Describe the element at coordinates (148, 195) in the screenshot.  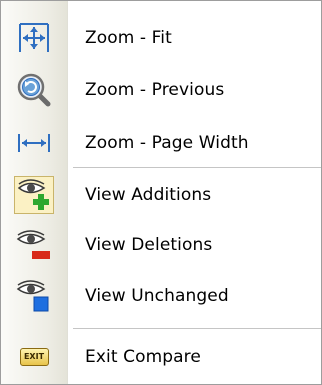
I see `menu-item-label: View Additions` at that location.